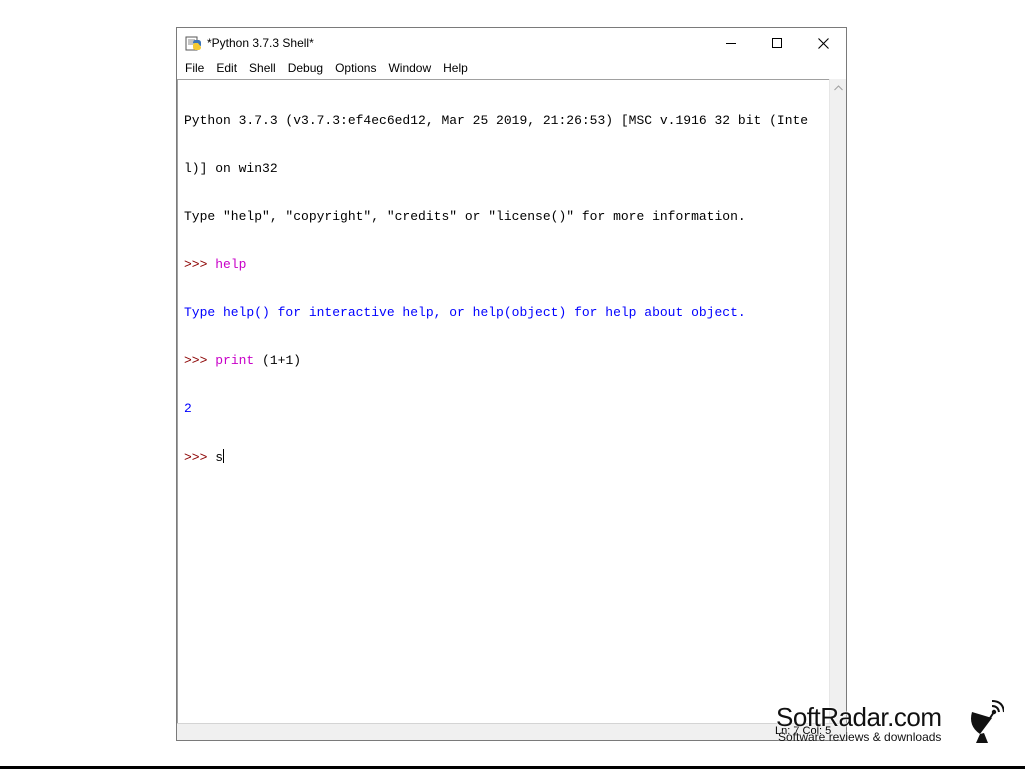 The height and width of the screenshot is (769, 1025). I want to click on maximize-button, so click(777, 43).